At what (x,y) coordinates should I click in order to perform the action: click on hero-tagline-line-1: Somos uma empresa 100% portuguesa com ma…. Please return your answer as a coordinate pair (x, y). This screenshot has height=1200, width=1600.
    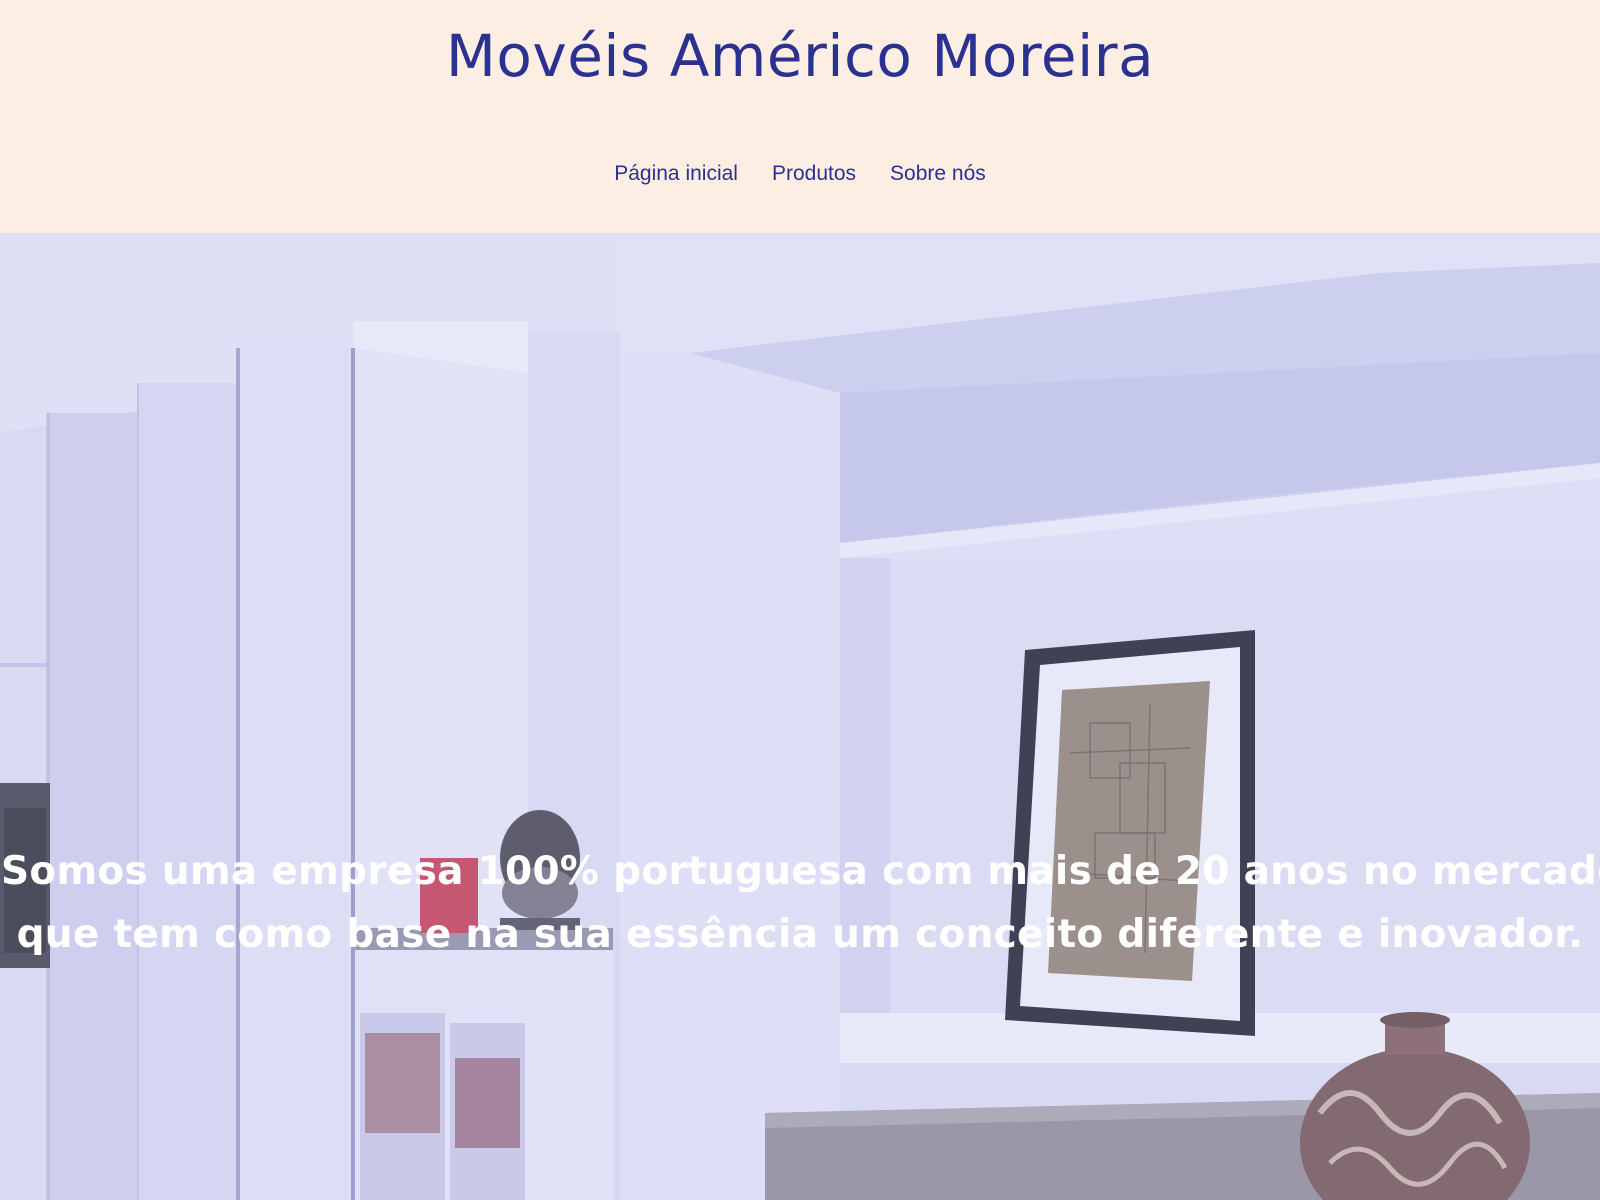
    Looking at the image, I should click on (800, 871).